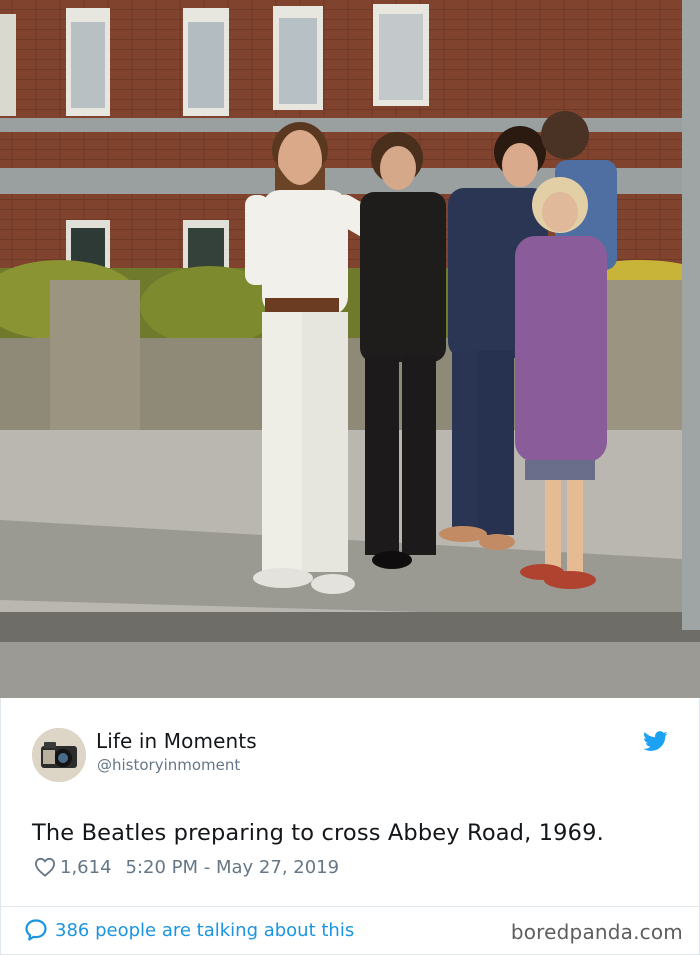 The height and width of the screenshot is (956, 700). I want to click on tweet-meta: 1,614 5:20 PM - May 27, 2019, so click(186, 867).